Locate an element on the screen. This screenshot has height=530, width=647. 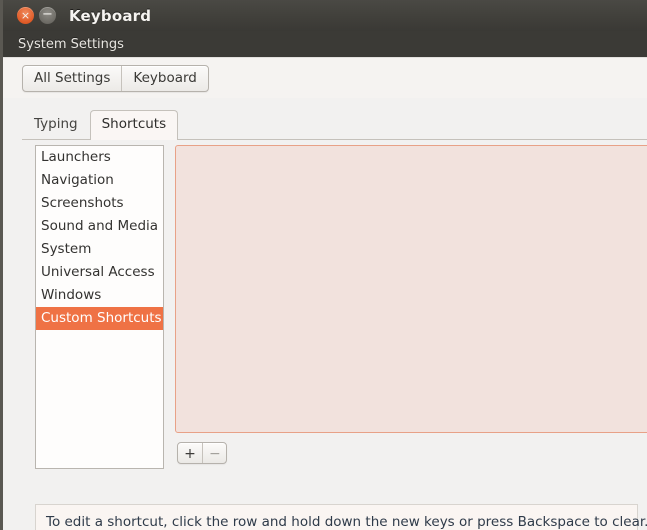
sidebar-item-navigation: Navigation is located at coordinates (99, 180).